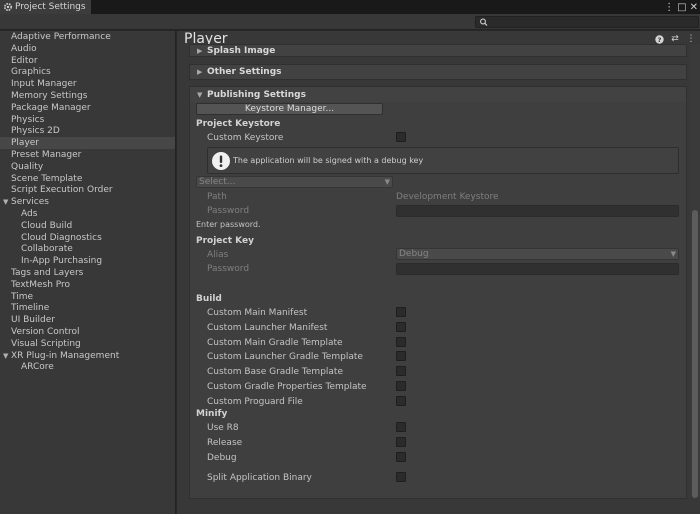 The image size is (700, 514). What do you see at coordinates (200, 72) in the screenshot?
I see `chevron-right-icon: ▶` at bounding box center [200, 72].